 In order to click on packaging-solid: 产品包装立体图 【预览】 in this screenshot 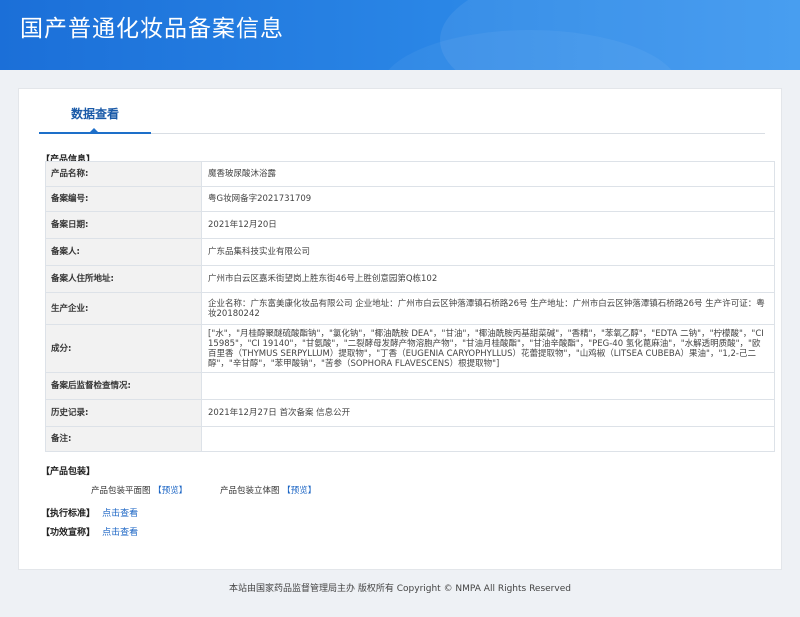, I will do `click(268, 490)`.